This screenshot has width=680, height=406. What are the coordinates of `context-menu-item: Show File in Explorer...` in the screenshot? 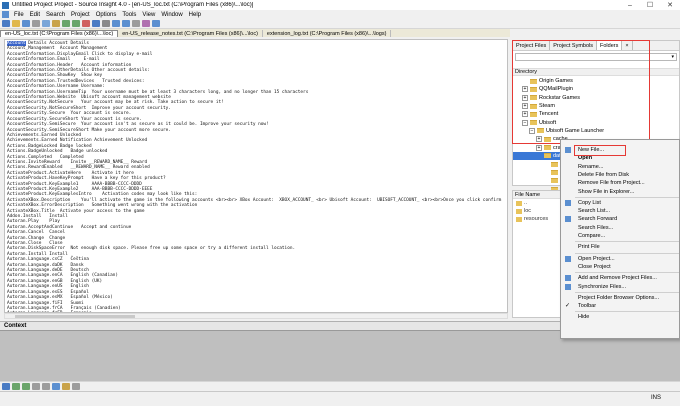 It's located at (620, 192).